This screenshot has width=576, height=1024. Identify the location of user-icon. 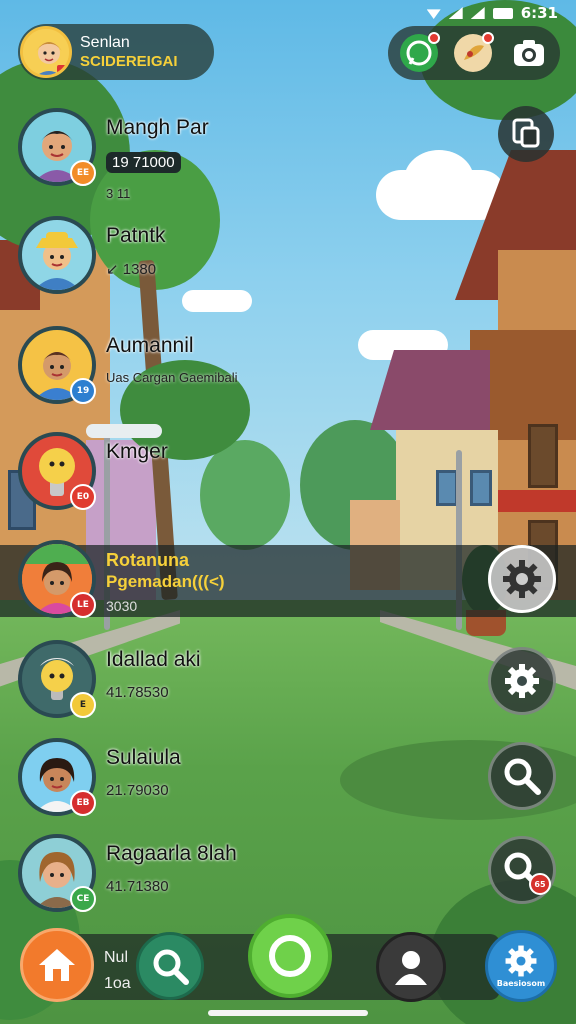
(411, 968).